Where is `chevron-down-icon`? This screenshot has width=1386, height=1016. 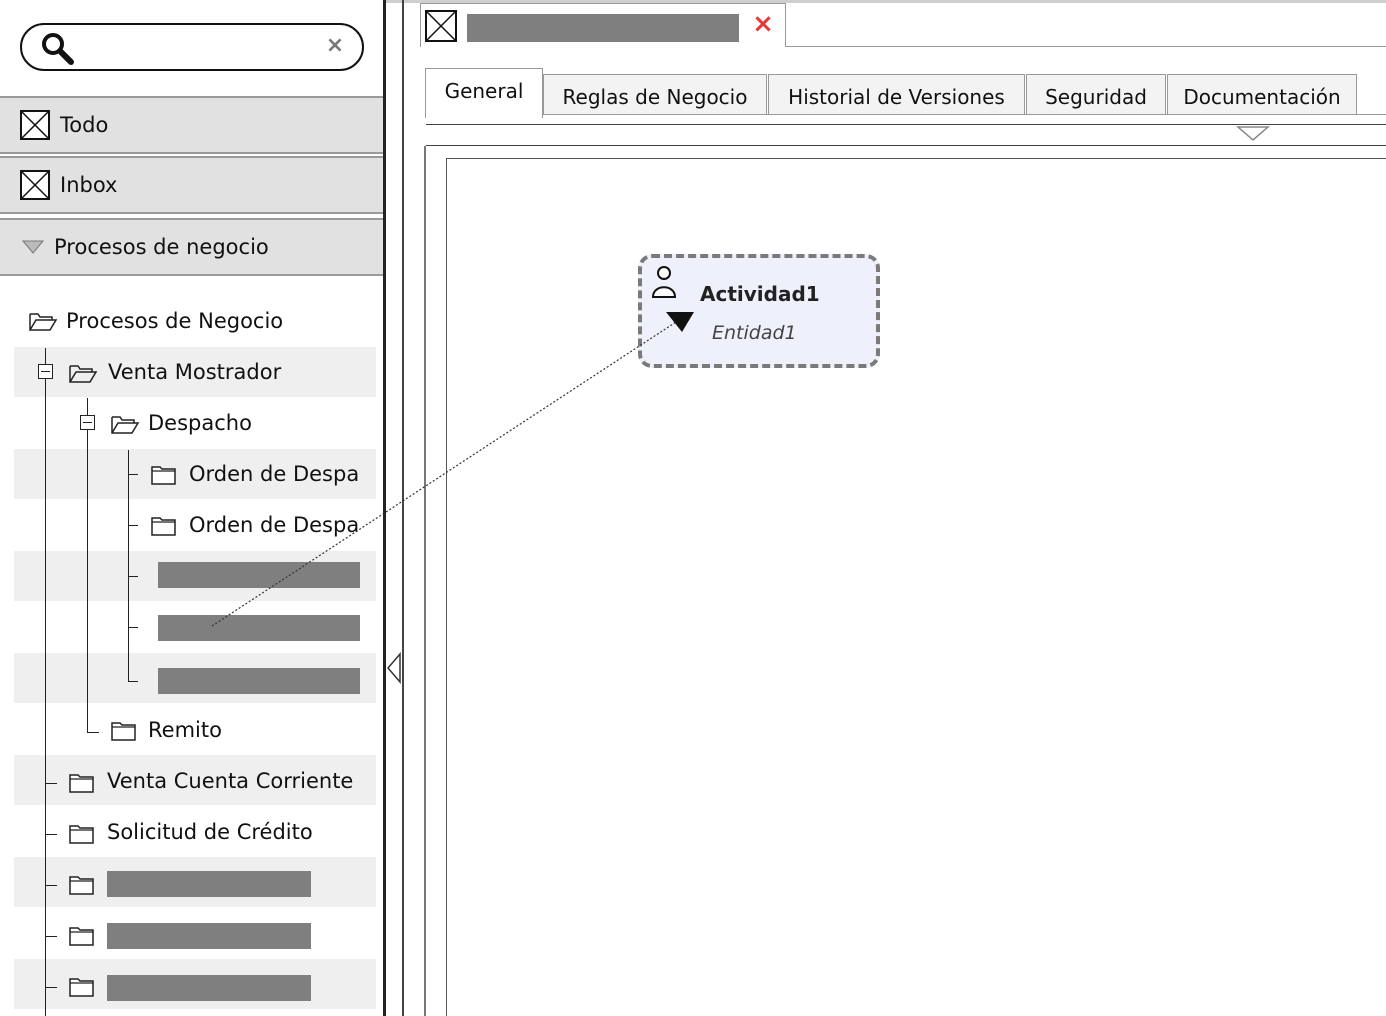
chevron-down-icon is located at coordinates (1253, 134).